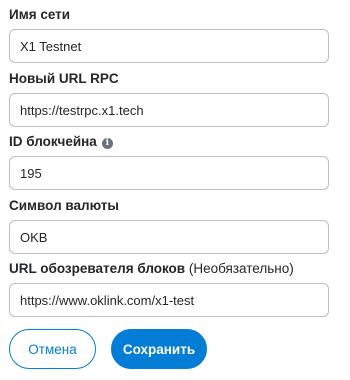  Describe the element at coordinates (64, 78) in the screenshot. I see `rpc-url-label: Новый URL RPC` at that location.